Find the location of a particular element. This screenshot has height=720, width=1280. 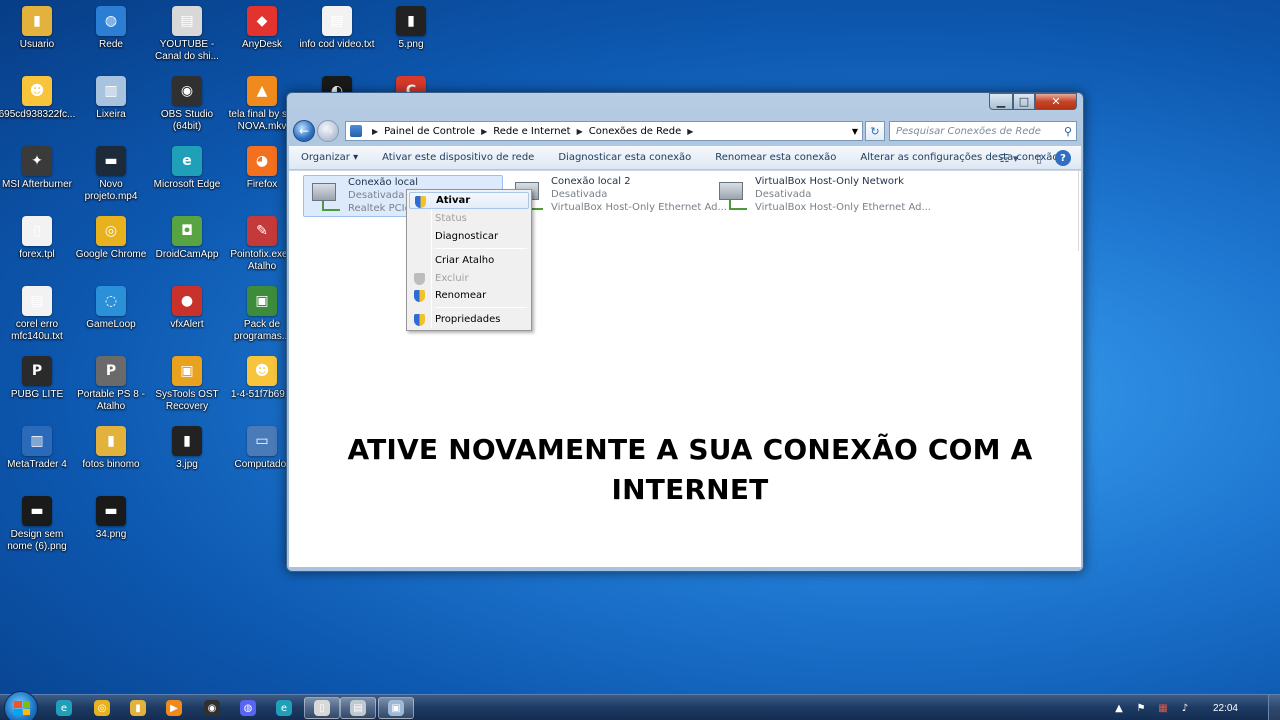

desktop-app-icon: ✎ is located at coordinates (262, 231).